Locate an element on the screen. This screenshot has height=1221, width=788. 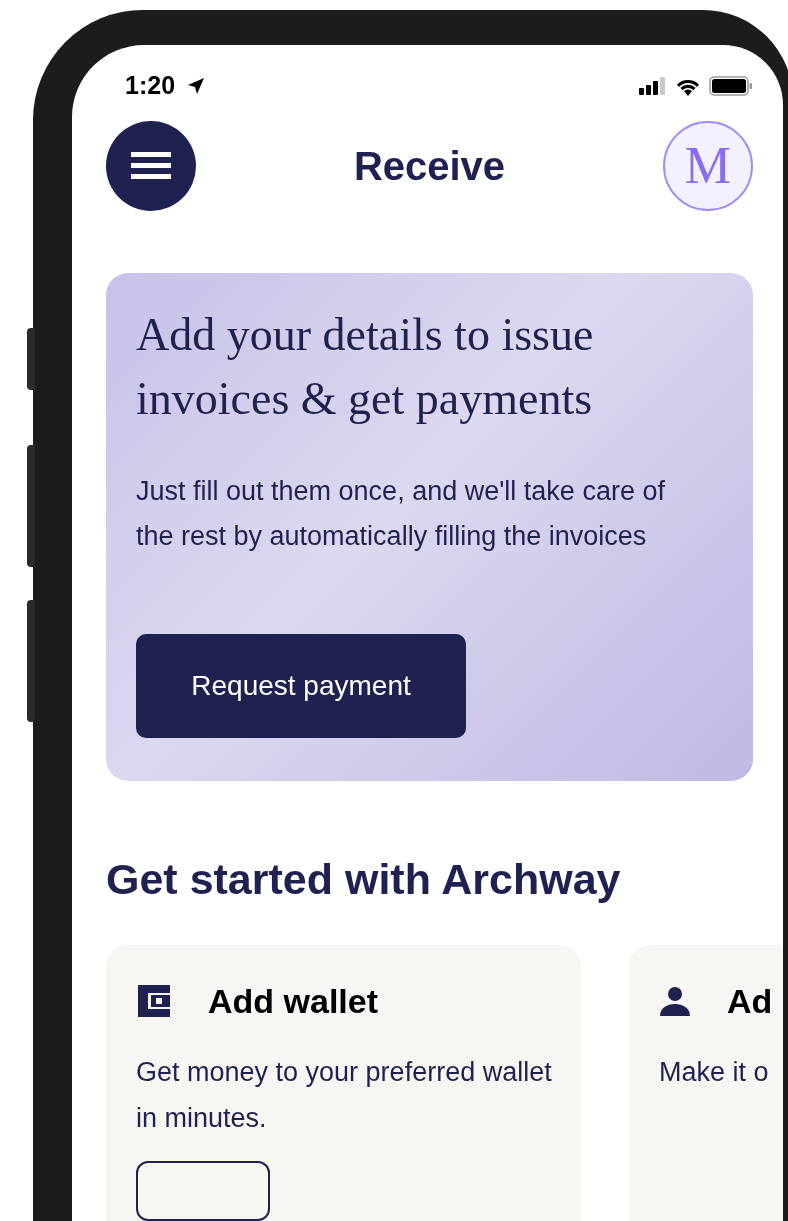
card-title: Ad is located at coordinates (750, 1001).